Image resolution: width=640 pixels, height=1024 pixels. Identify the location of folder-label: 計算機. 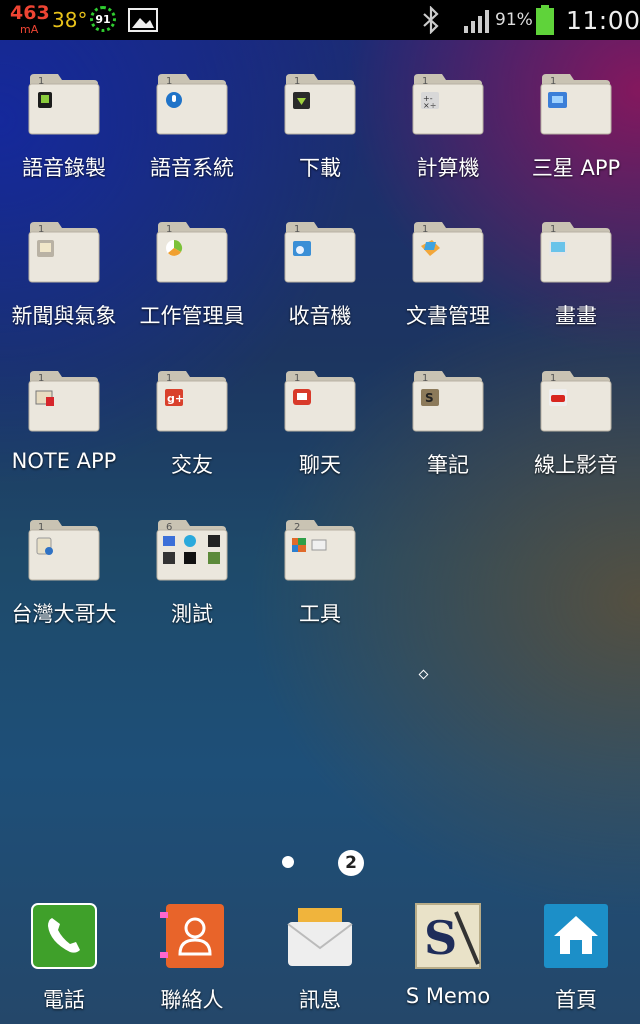
(448, 168).